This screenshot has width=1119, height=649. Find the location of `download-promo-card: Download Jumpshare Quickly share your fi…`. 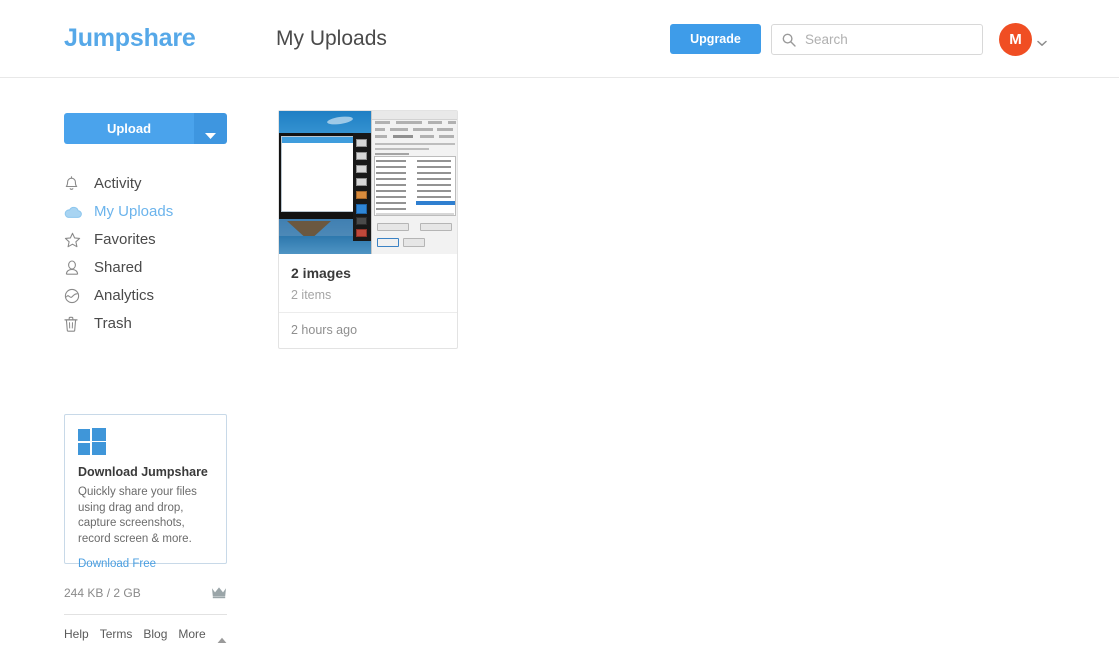

download-promo-card: Download Jumpshare Quickly share your fi… is located at coordinates (145, 492).